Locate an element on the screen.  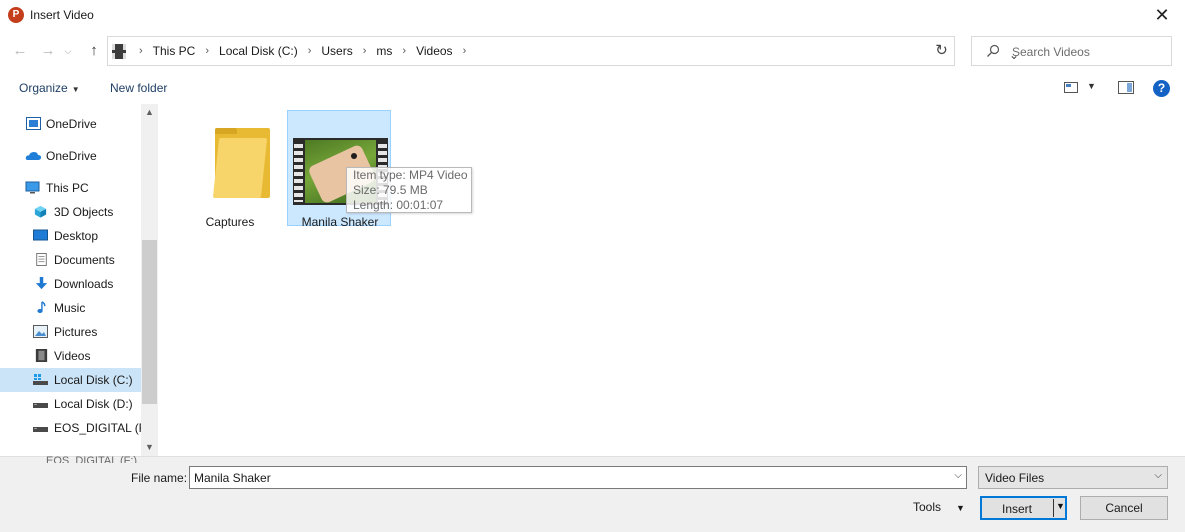
pictures-icon is located at coordinates (40, 331).